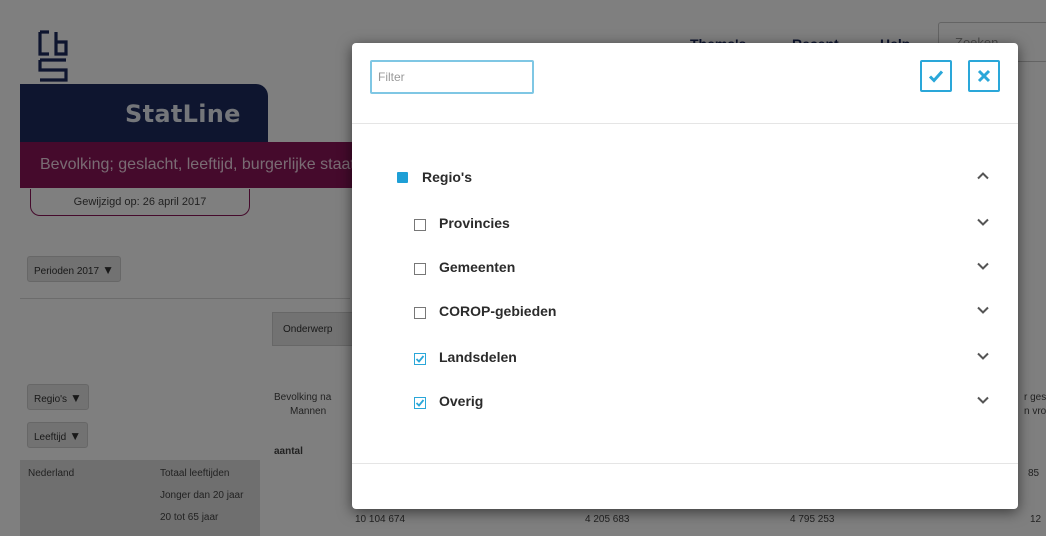 The width and height of the screenshot is (1046, 536). What do you see at coordinates (685, 178) in the screenshot?
I see `tree-item-regios: Regio's` at bounding box center [685, 178].